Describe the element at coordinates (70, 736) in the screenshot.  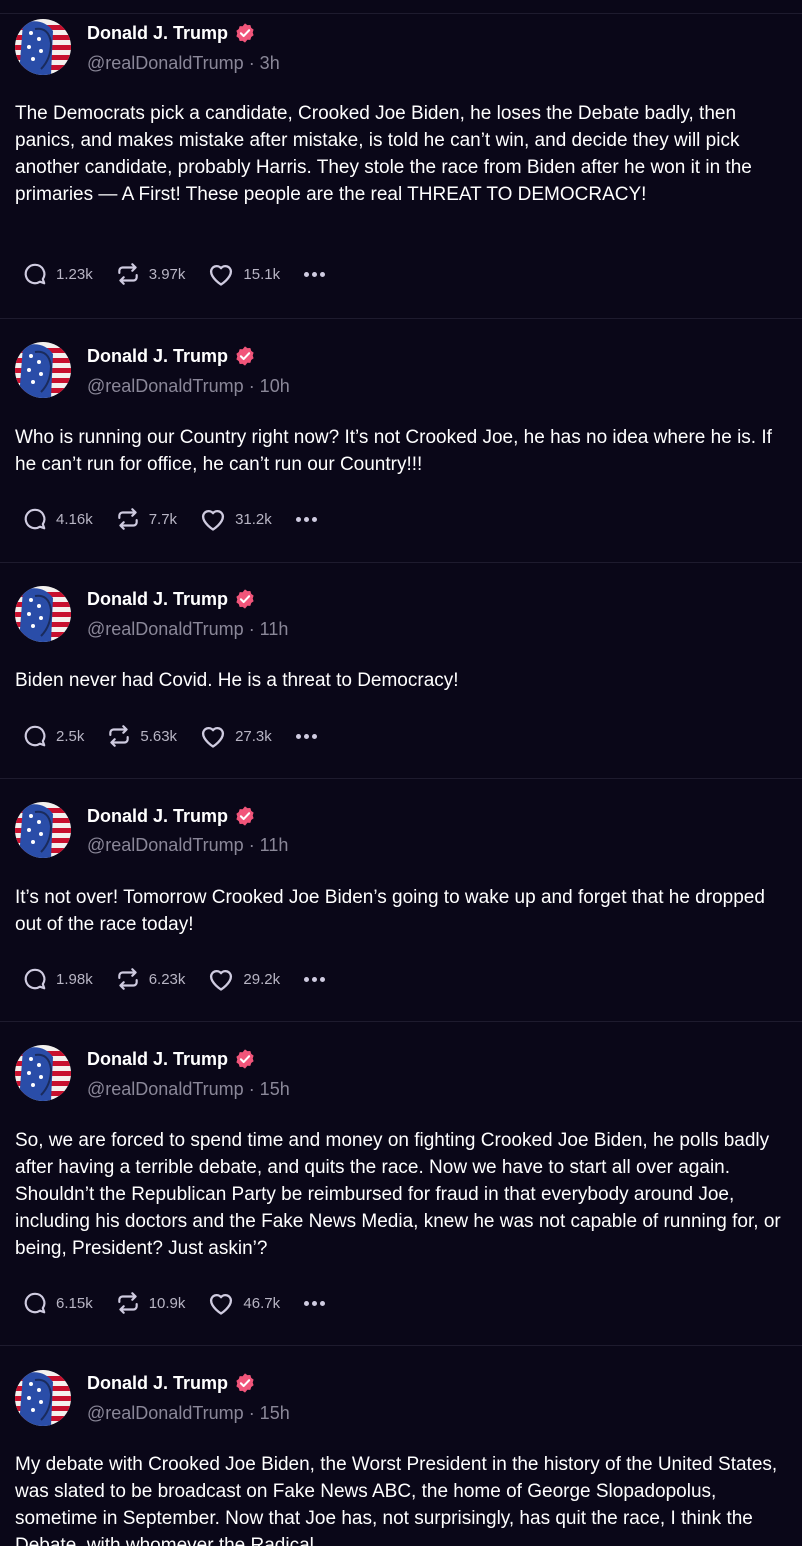
I see `reply-count: 2.5k` at that location.